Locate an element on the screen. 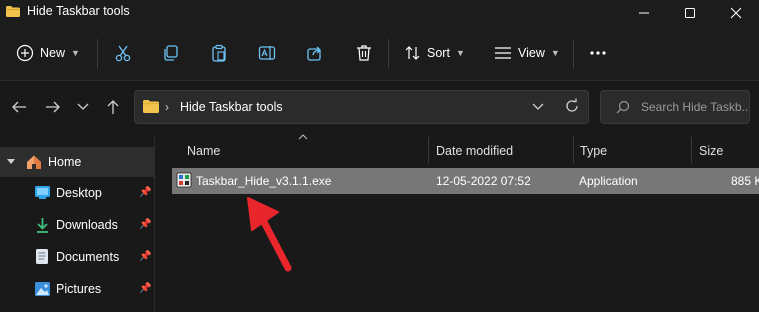  sort-label: Sort is located at coordinates (438, 53).